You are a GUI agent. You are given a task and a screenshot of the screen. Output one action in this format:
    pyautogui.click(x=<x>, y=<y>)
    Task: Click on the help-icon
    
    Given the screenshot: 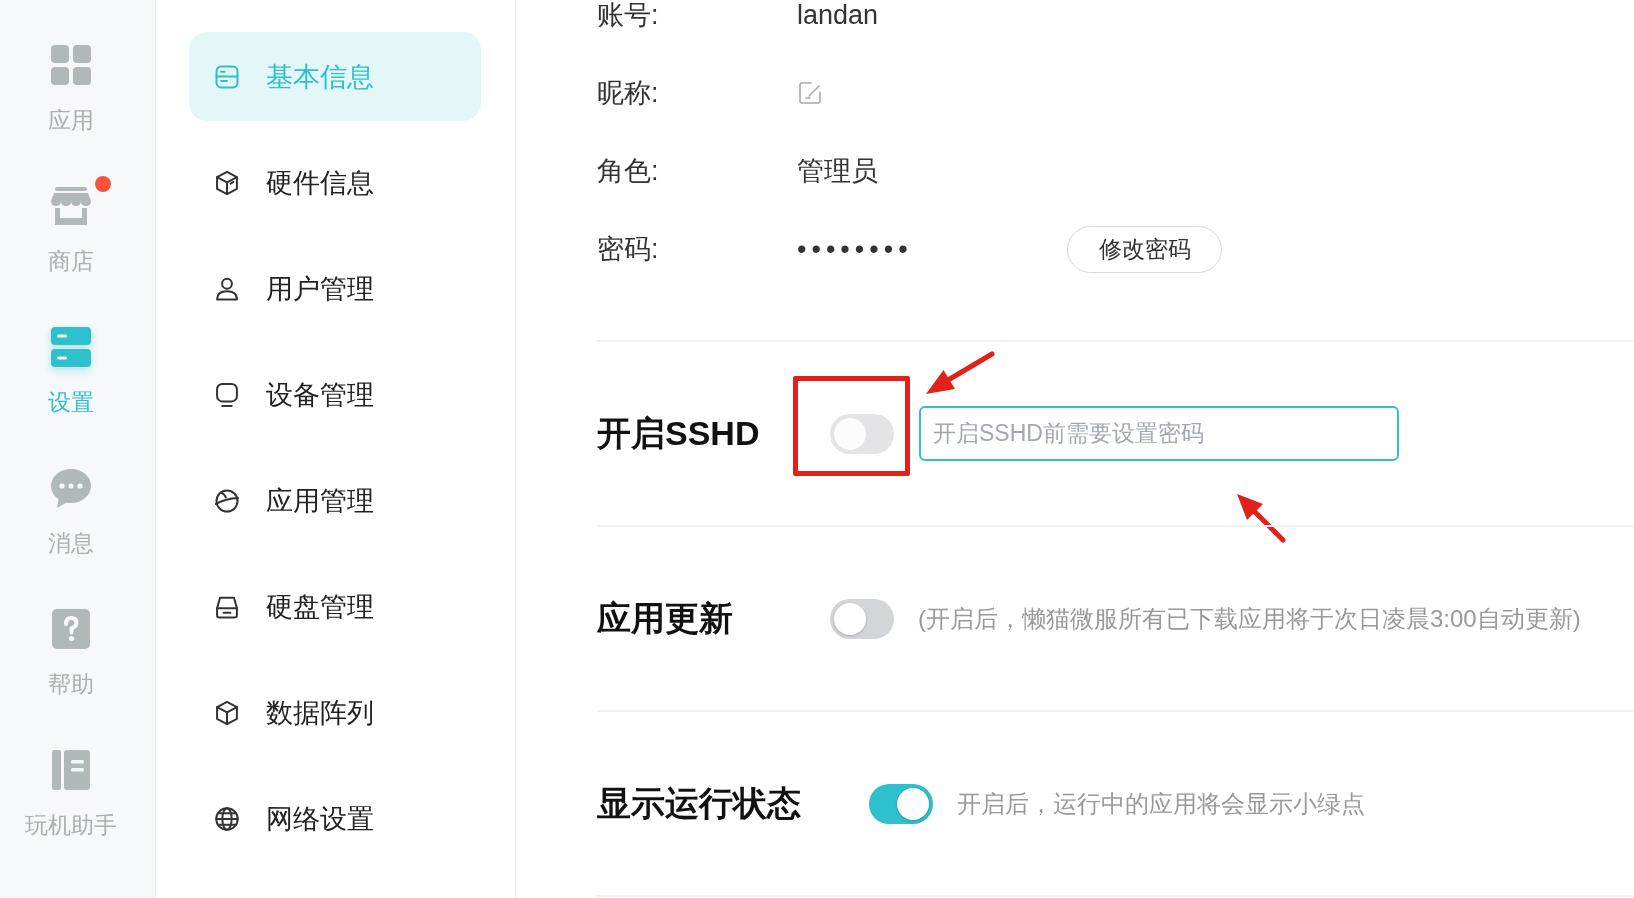 What is the action you would take?
    pyautogui.click(x=70, y=629)
    